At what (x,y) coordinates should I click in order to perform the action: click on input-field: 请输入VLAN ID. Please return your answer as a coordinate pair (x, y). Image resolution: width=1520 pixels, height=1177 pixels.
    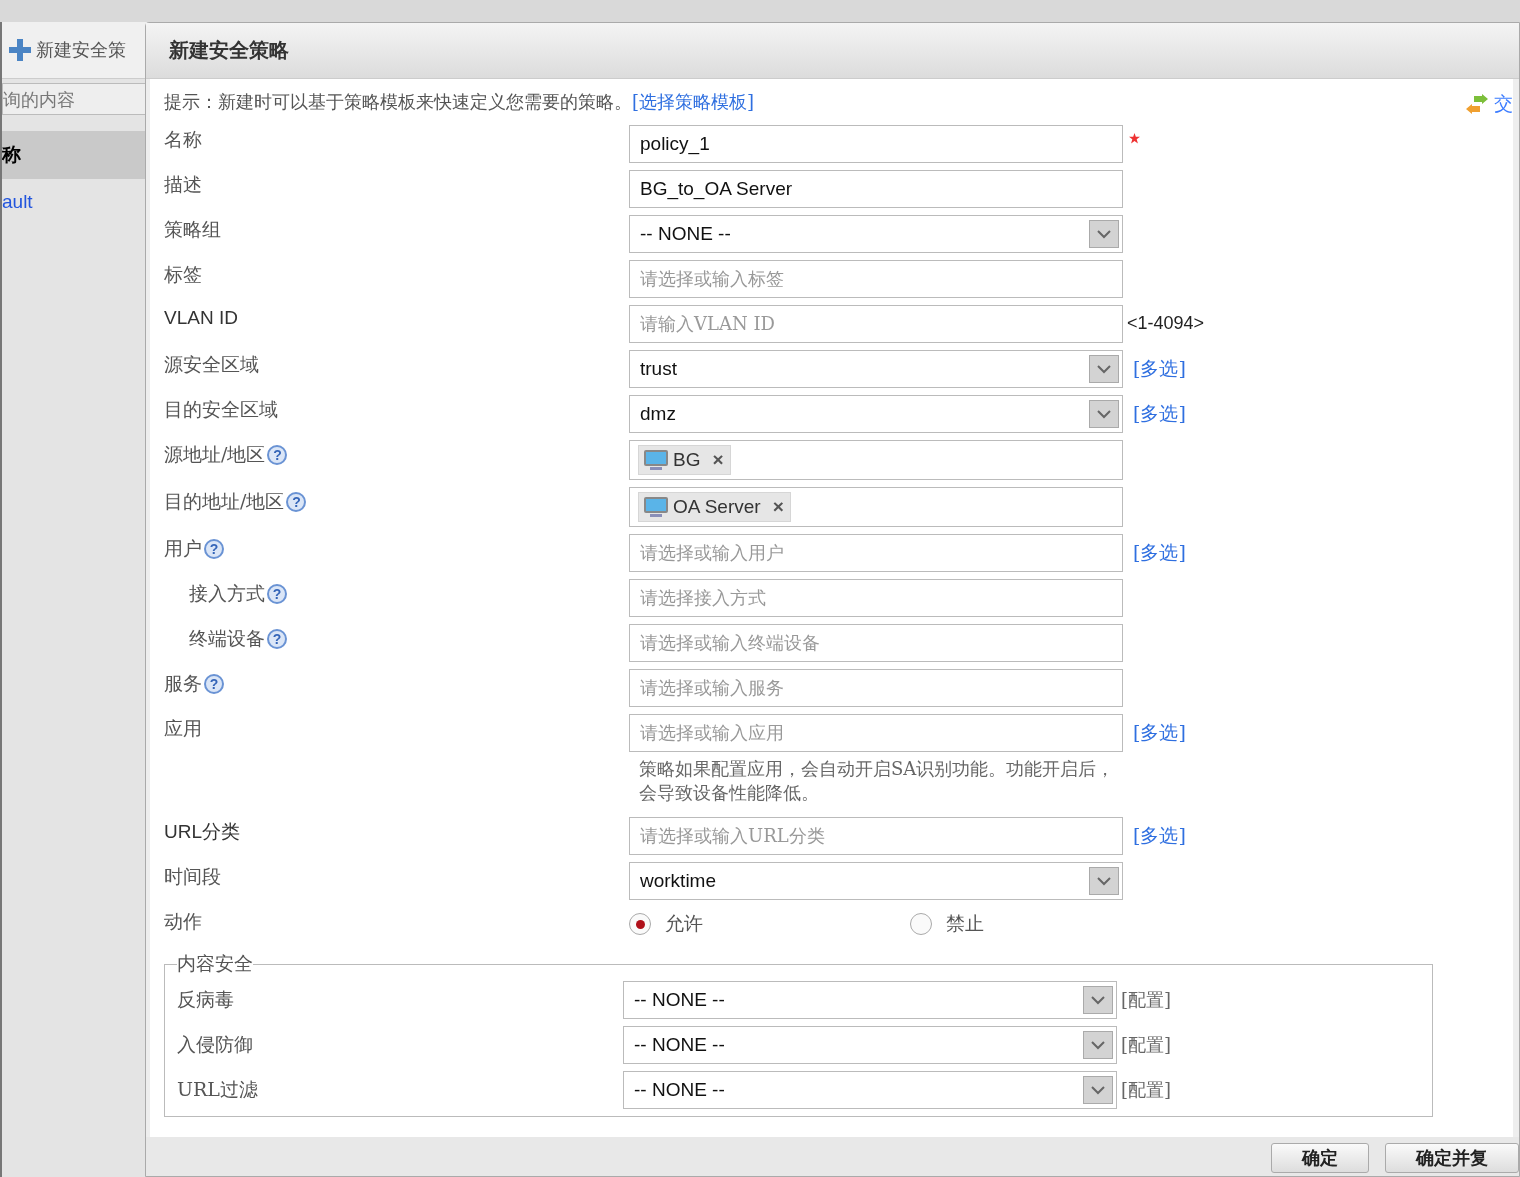
    Looking at the image, I should click on (876, 324).